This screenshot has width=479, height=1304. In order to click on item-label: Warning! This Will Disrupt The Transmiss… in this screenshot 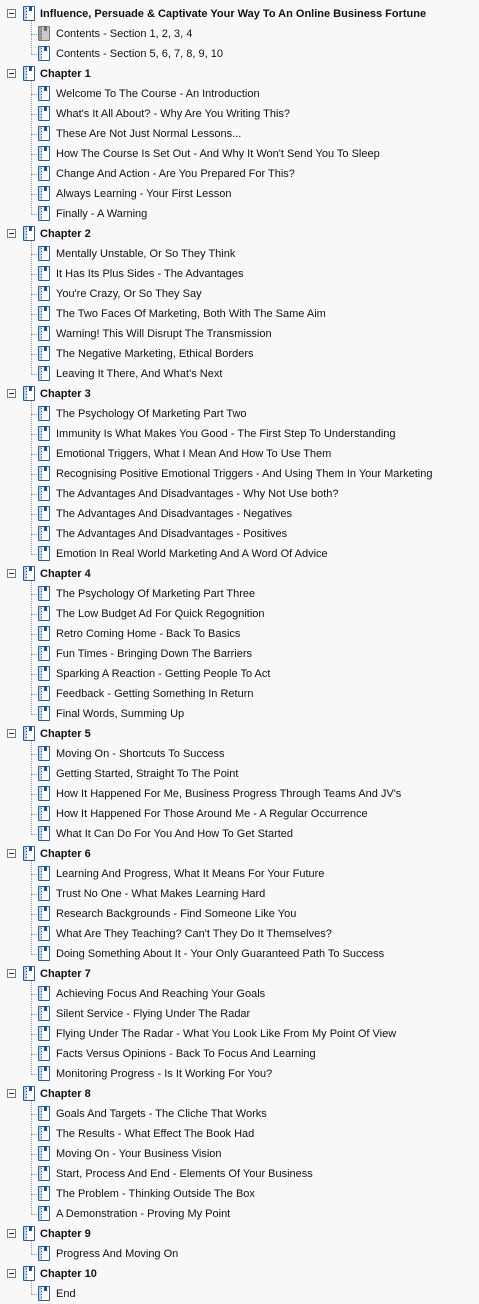, I will do `click(164, 334)`.